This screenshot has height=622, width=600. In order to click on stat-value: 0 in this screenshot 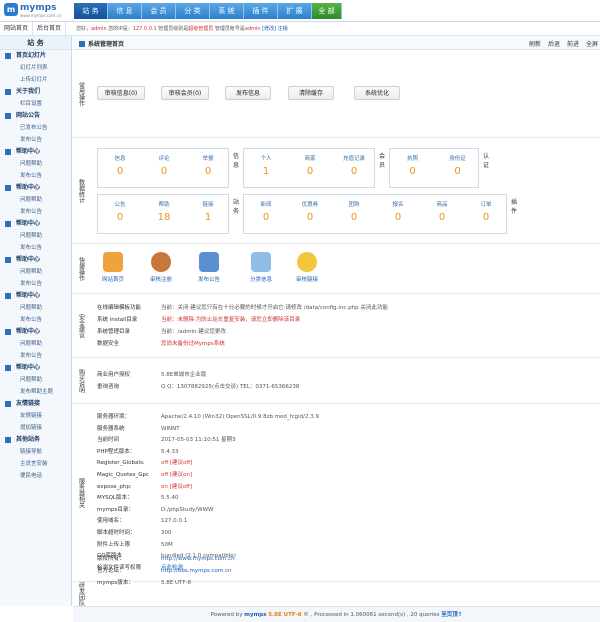, I will do `click(310, 171)`.